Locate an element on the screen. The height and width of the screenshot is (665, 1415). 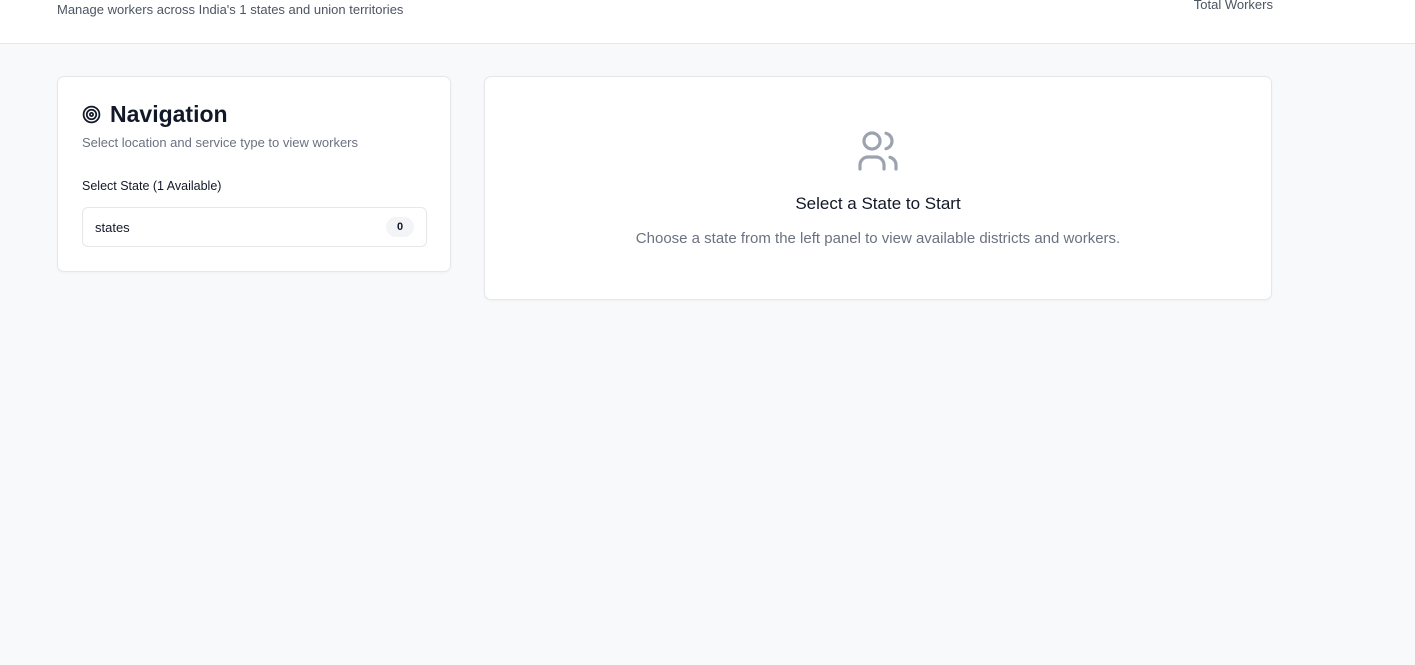
state-option-states: states 0 is located at coordinates (254, 227).